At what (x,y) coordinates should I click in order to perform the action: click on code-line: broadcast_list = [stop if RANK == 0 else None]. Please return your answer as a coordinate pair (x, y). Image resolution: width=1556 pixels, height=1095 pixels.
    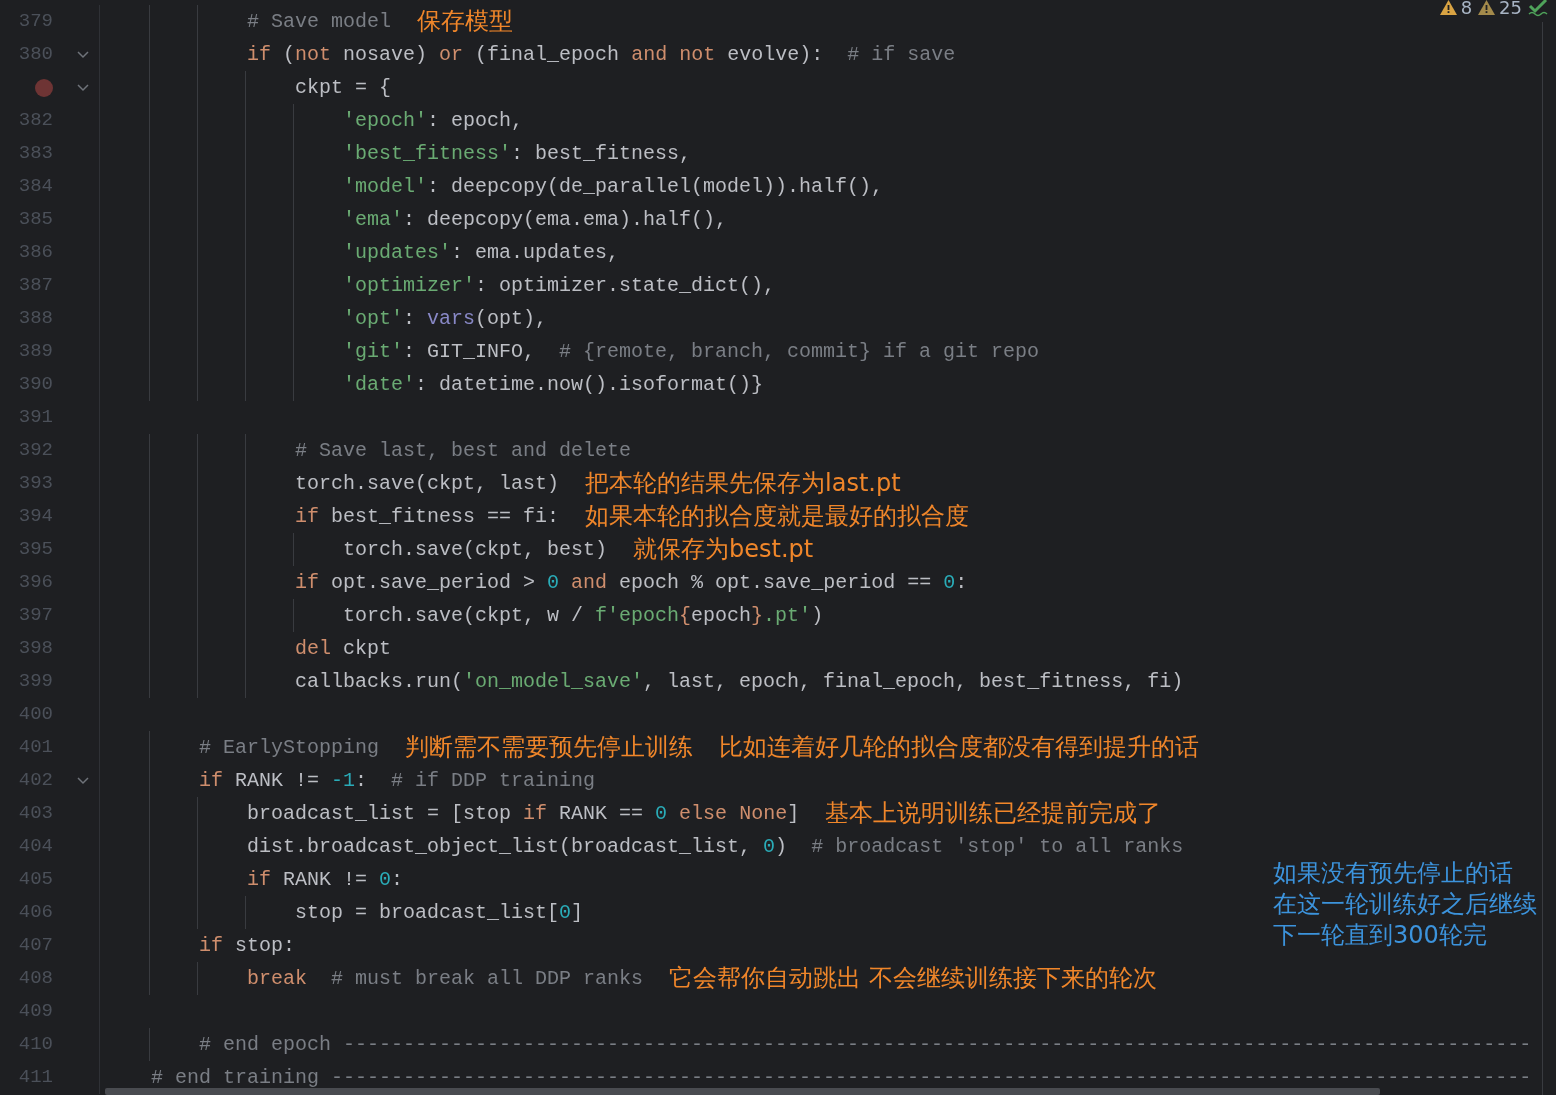
    Looking at the image, I should click on (523, 813).